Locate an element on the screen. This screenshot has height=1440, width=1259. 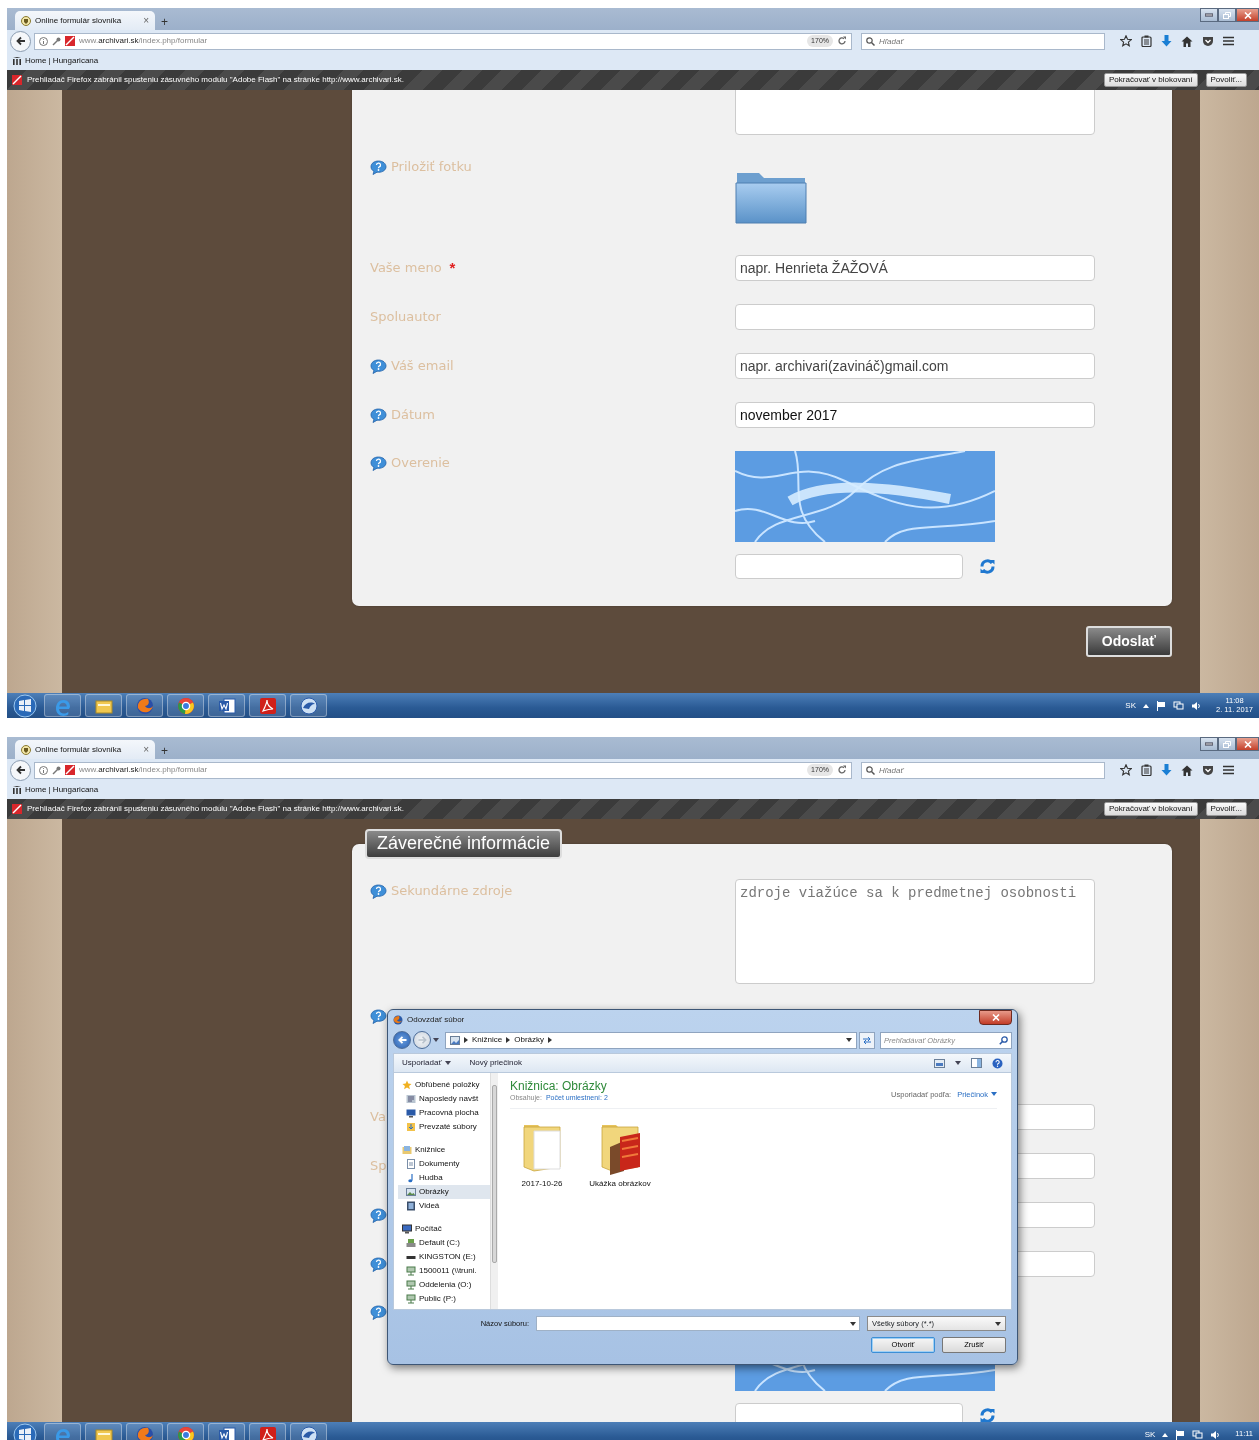
breadcrumb-item: Obrázky is located at coordinates (529, 1040).